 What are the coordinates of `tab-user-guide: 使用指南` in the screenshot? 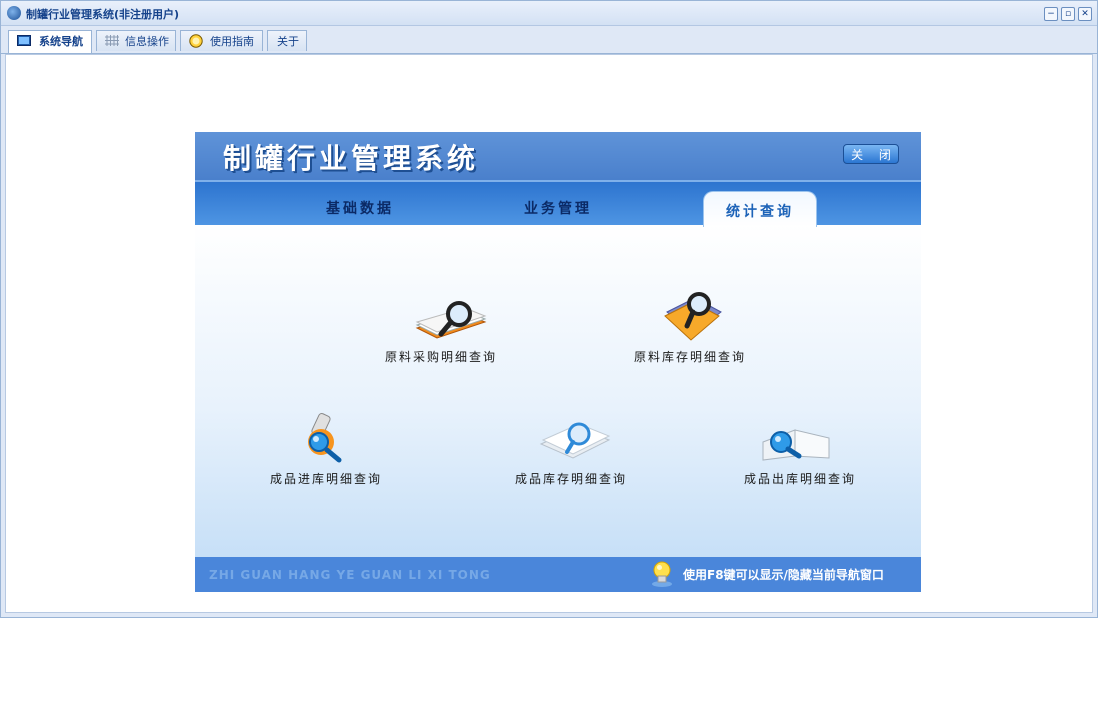 It's located at (221, 40).